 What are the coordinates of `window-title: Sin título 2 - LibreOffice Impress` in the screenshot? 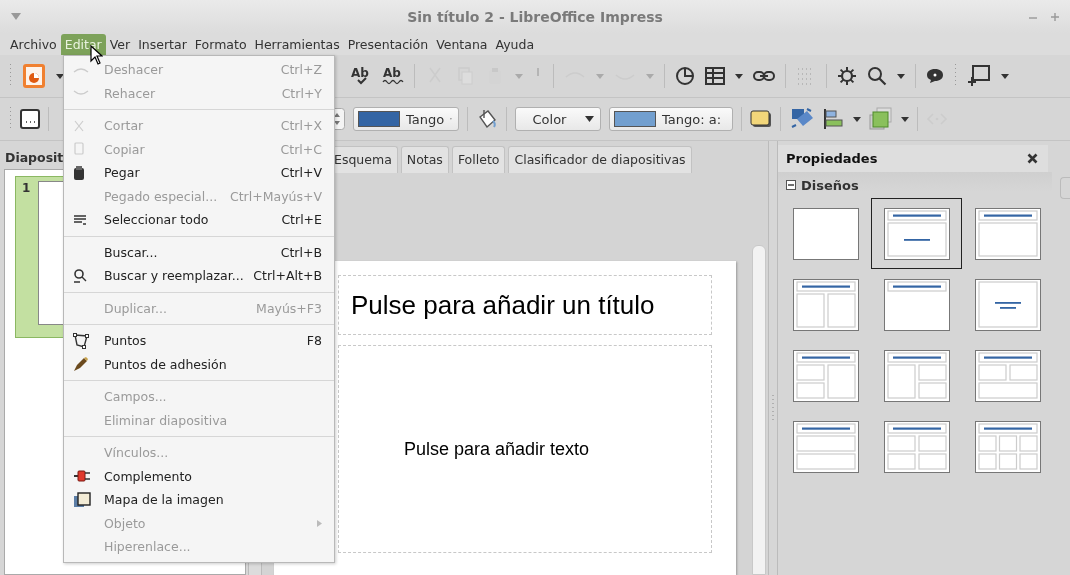 It's located at (535, 16).